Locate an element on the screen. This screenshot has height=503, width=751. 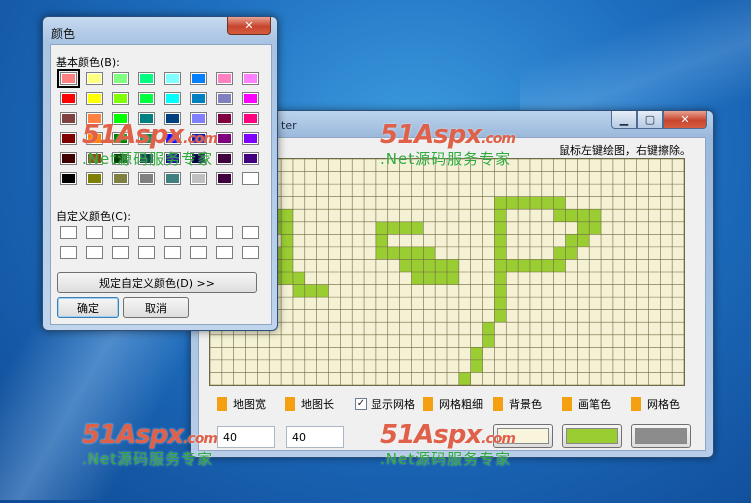
pen-color-preview is located at coordinates (592, 436).